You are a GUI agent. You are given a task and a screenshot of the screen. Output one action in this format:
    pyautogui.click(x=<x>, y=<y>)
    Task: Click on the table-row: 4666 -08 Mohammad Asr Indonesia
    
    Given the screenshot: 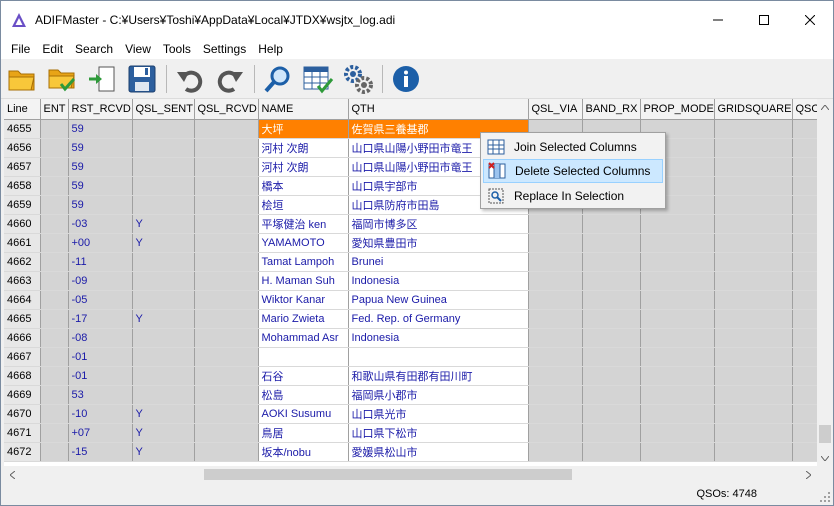 What is the action you would take?
    pyautogui.click(x=410, y=338)
    